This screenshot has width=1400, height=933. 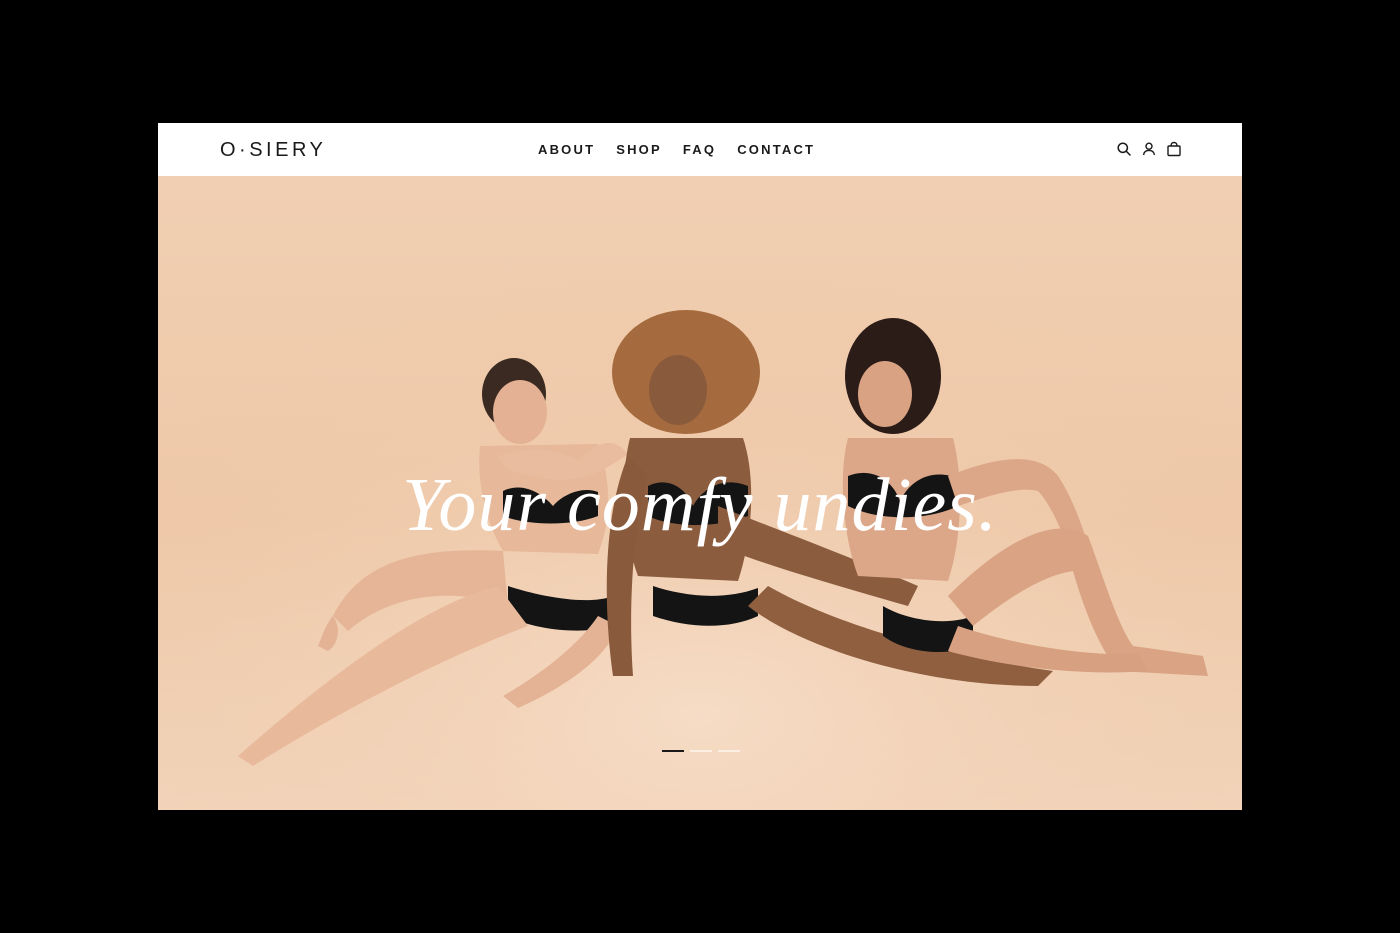 What do you see at coordinates (776, 150) in the screenshot?
I see `nav-link-contact: CONTACT` at bounding box center [776, 150].